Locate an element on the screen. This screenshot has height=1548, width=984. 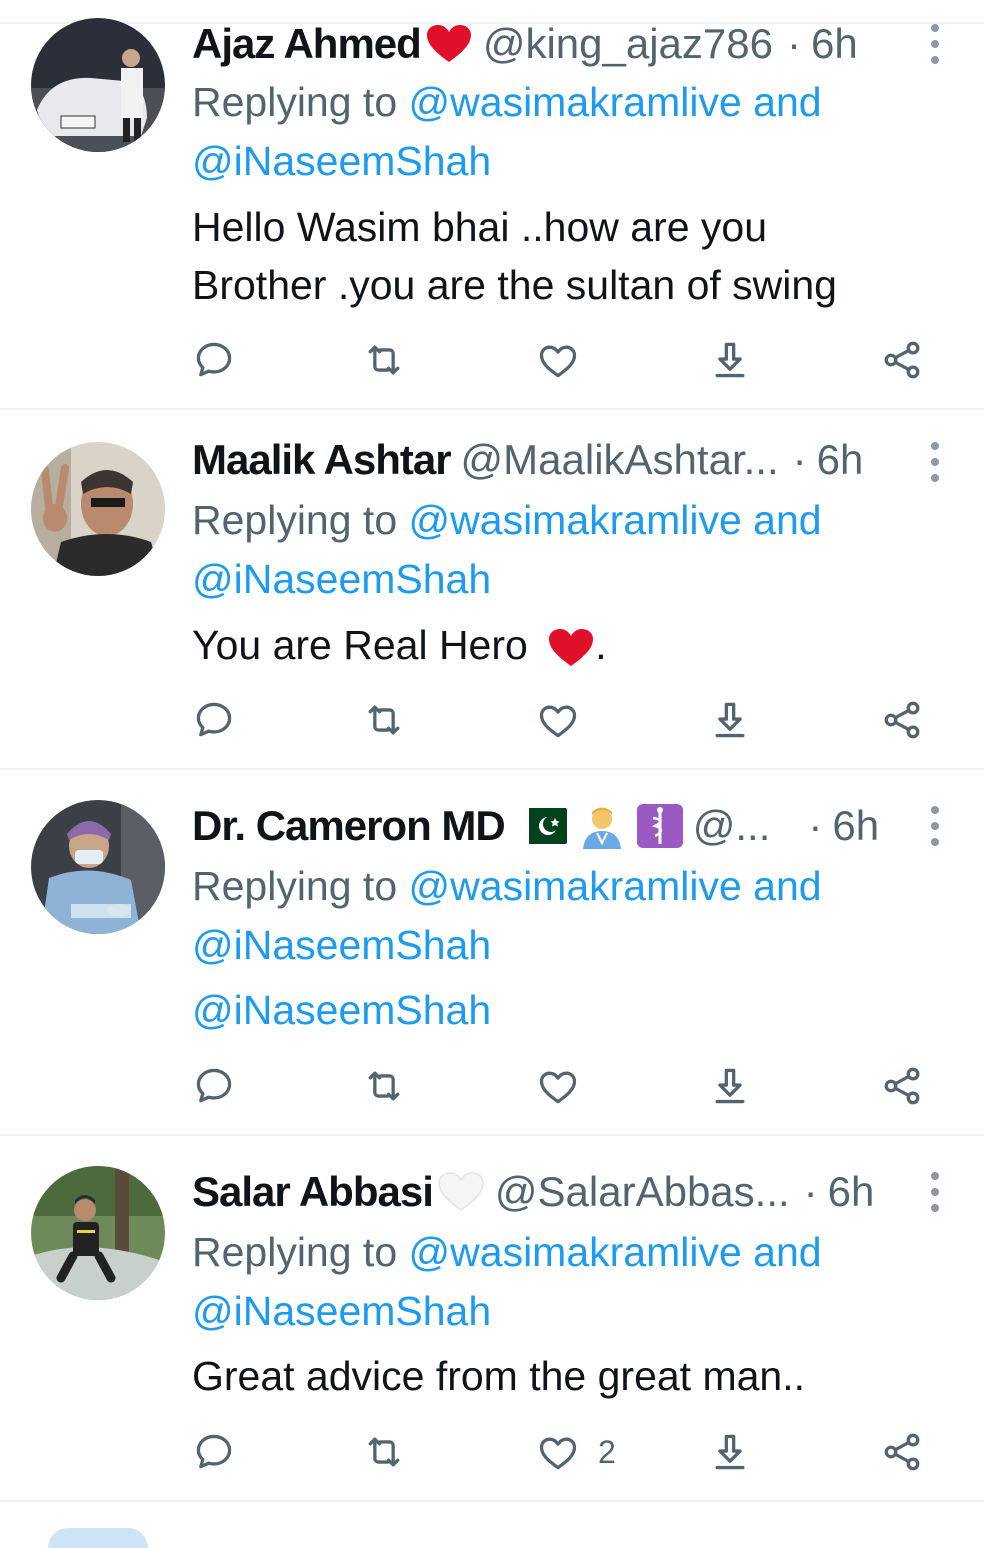
tweet-header: Maalik Ashtar @MaalikAshtar... · 6h is located at coordinates (558, 460).